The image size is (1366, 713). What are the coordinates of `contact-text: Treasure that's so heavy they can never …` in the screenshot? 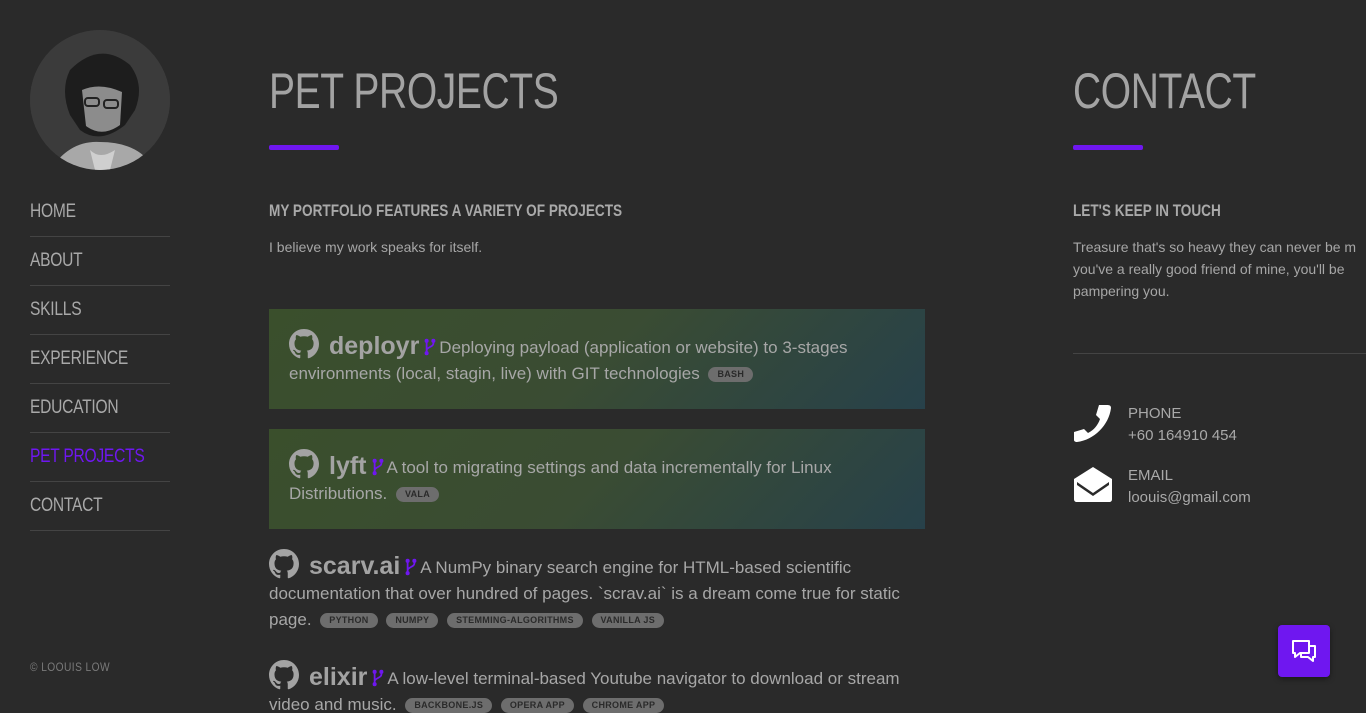 It's located at (1219, 269).